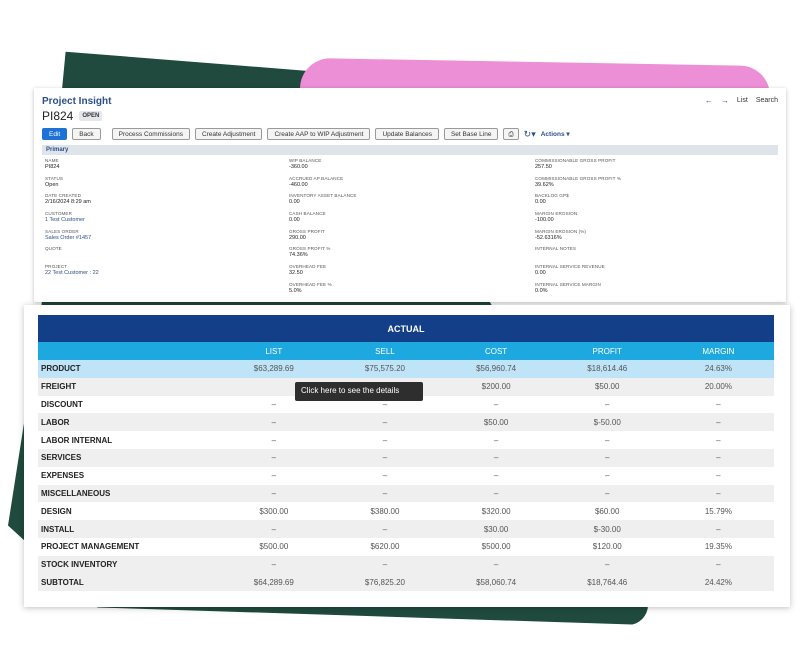  Describe the element at coordinates (406, 493) in the screenshot. I see `table-row: MISCELLANEOUS – – – – –` at that location.